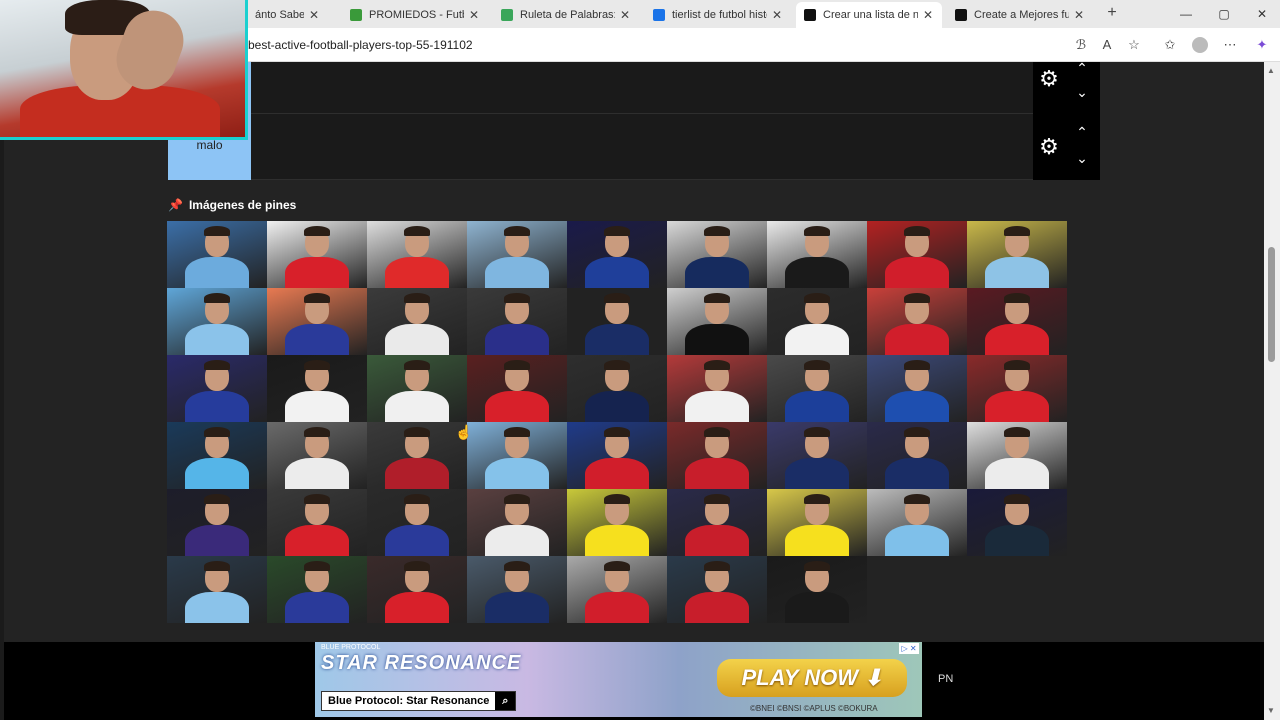 The height and width of the screenshot is (720, 1280). What do you see at coordinates (1107, 45) in the screenshot?
I see `read-aloud-icon: A` at bounding box center [1107, 45].